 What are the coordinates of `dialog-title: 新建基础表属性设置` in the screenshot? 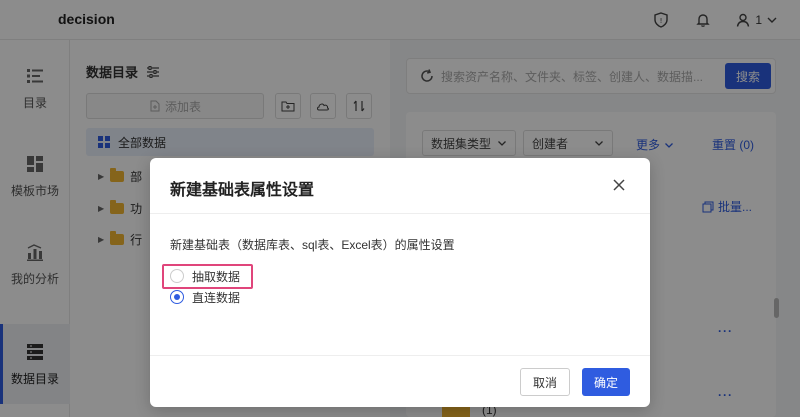 It's located at (242, 190).